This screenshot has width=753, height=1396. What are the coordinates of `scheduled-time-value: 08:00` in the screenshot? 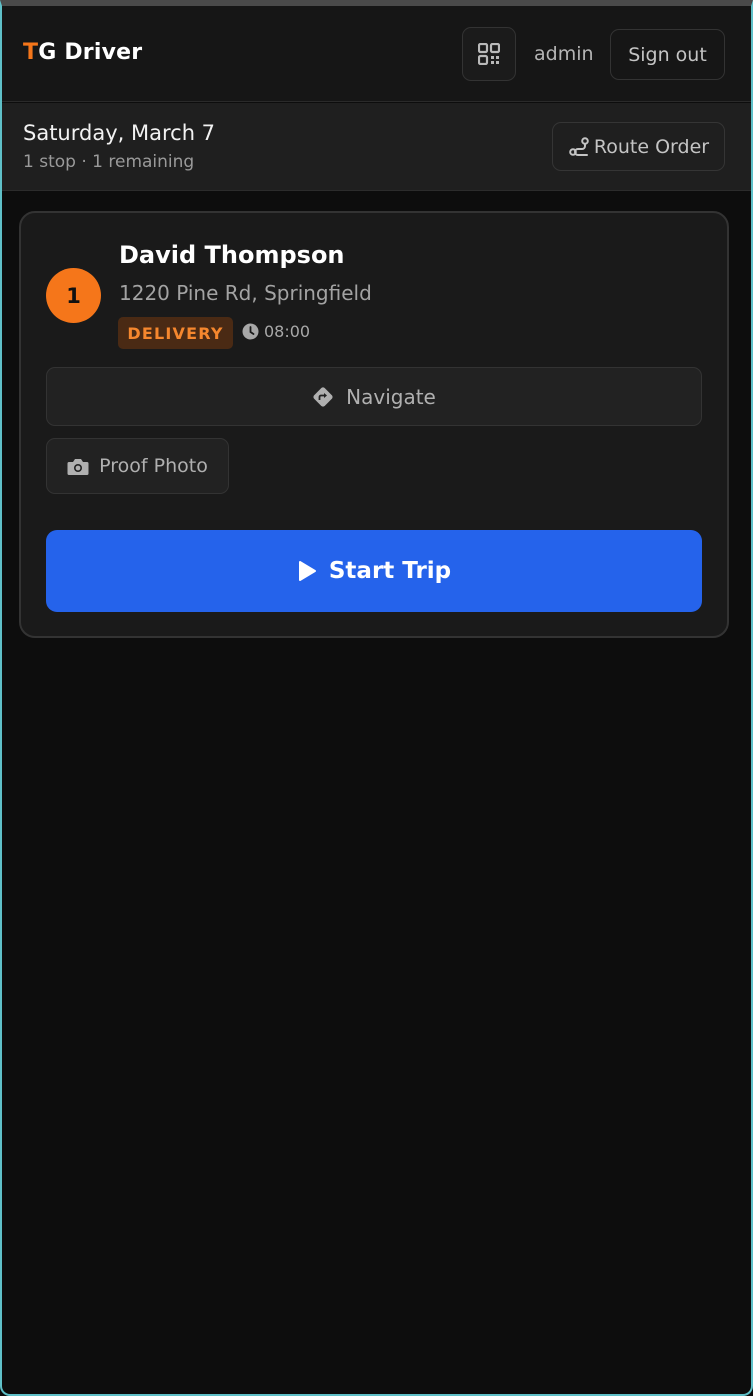 It's located at (287, 331).